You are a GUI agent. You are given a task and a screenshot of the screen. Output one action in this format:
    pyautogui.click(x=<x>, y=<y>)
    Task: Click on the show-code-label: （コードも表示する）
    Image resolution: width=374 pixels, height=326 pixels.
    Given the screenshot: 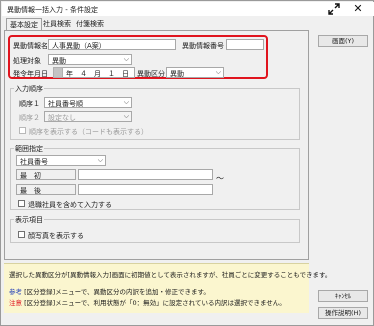 What is the action you would take?
    pyautogui.click(x=113, y=132)
    